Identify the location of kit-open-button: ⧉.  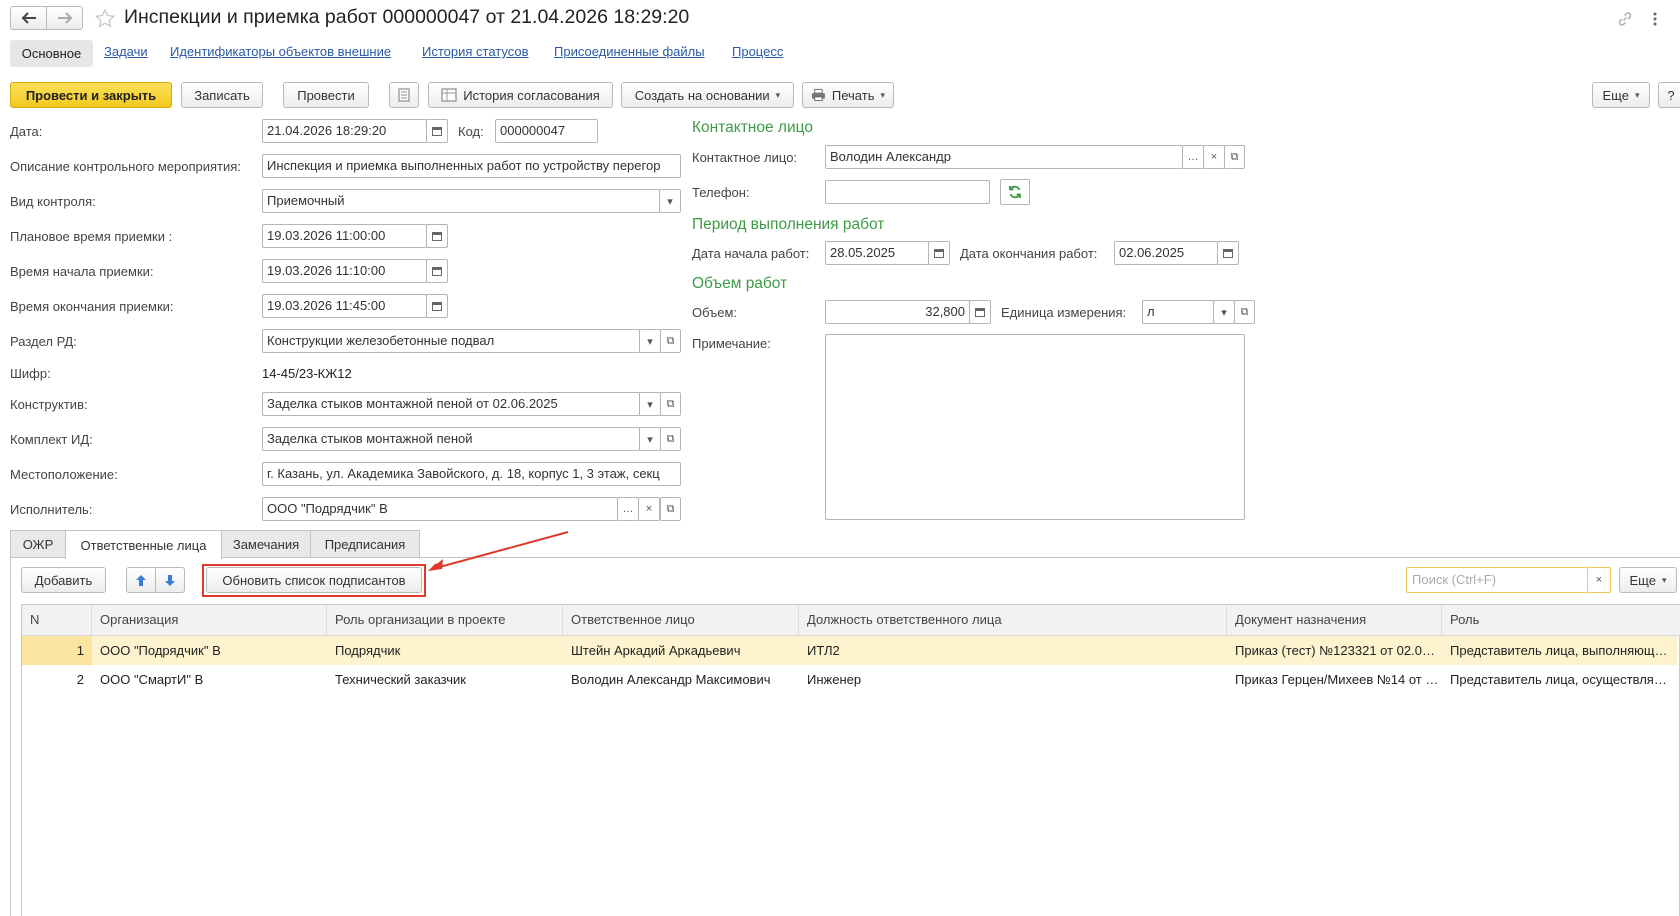
(670, 439).